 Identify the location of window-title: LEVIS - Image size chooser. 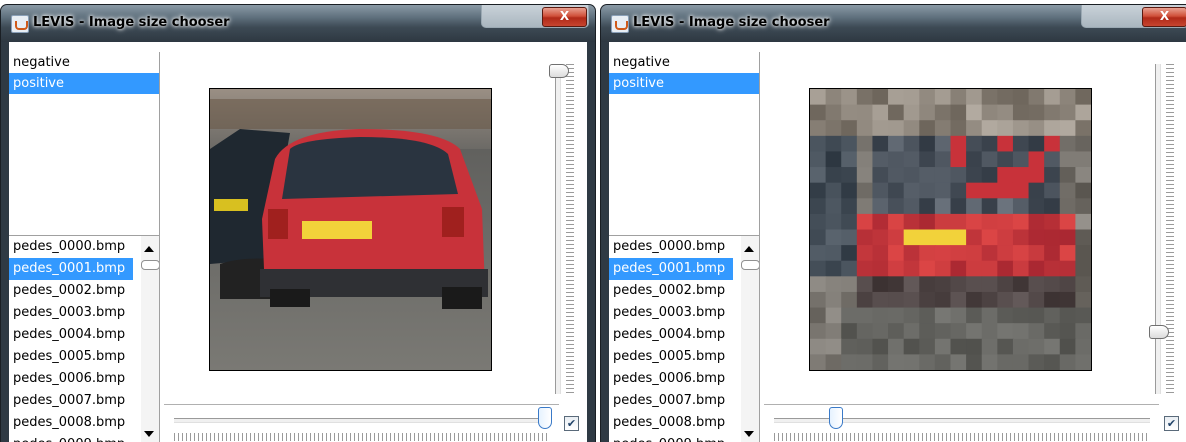
(731, 22).